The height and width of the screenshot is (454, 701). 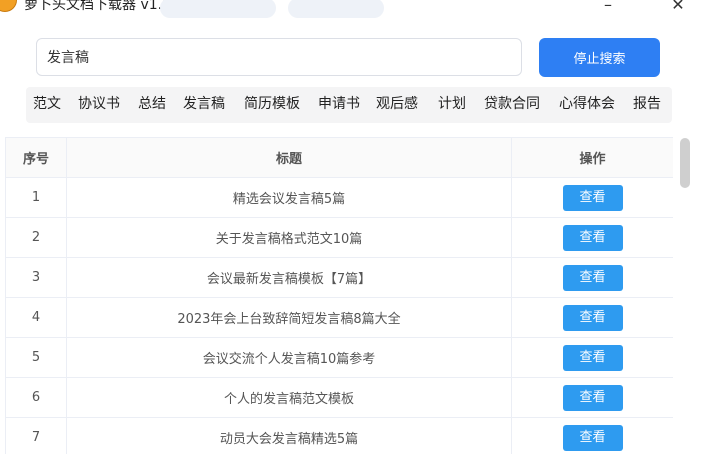 I want to click on row-index: 1, so click(x=36, y=197).